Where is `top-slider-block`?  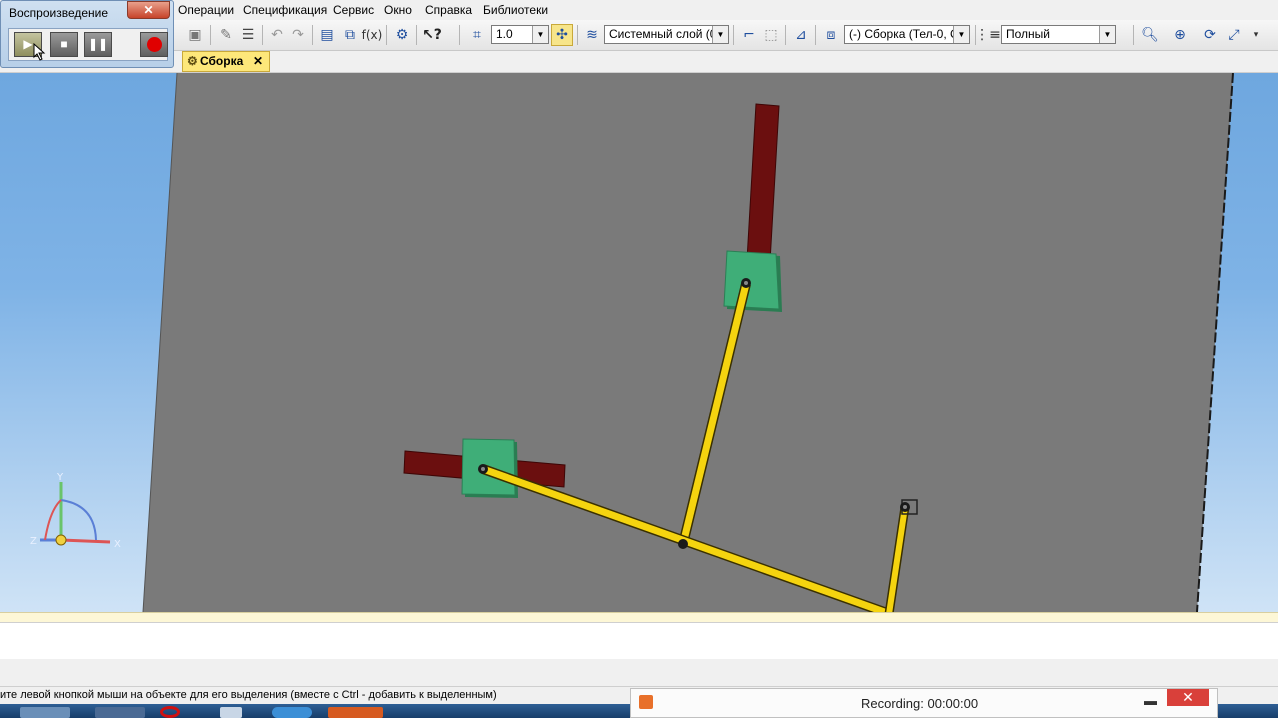 top-slider-block is located at coordinates (751, 280).